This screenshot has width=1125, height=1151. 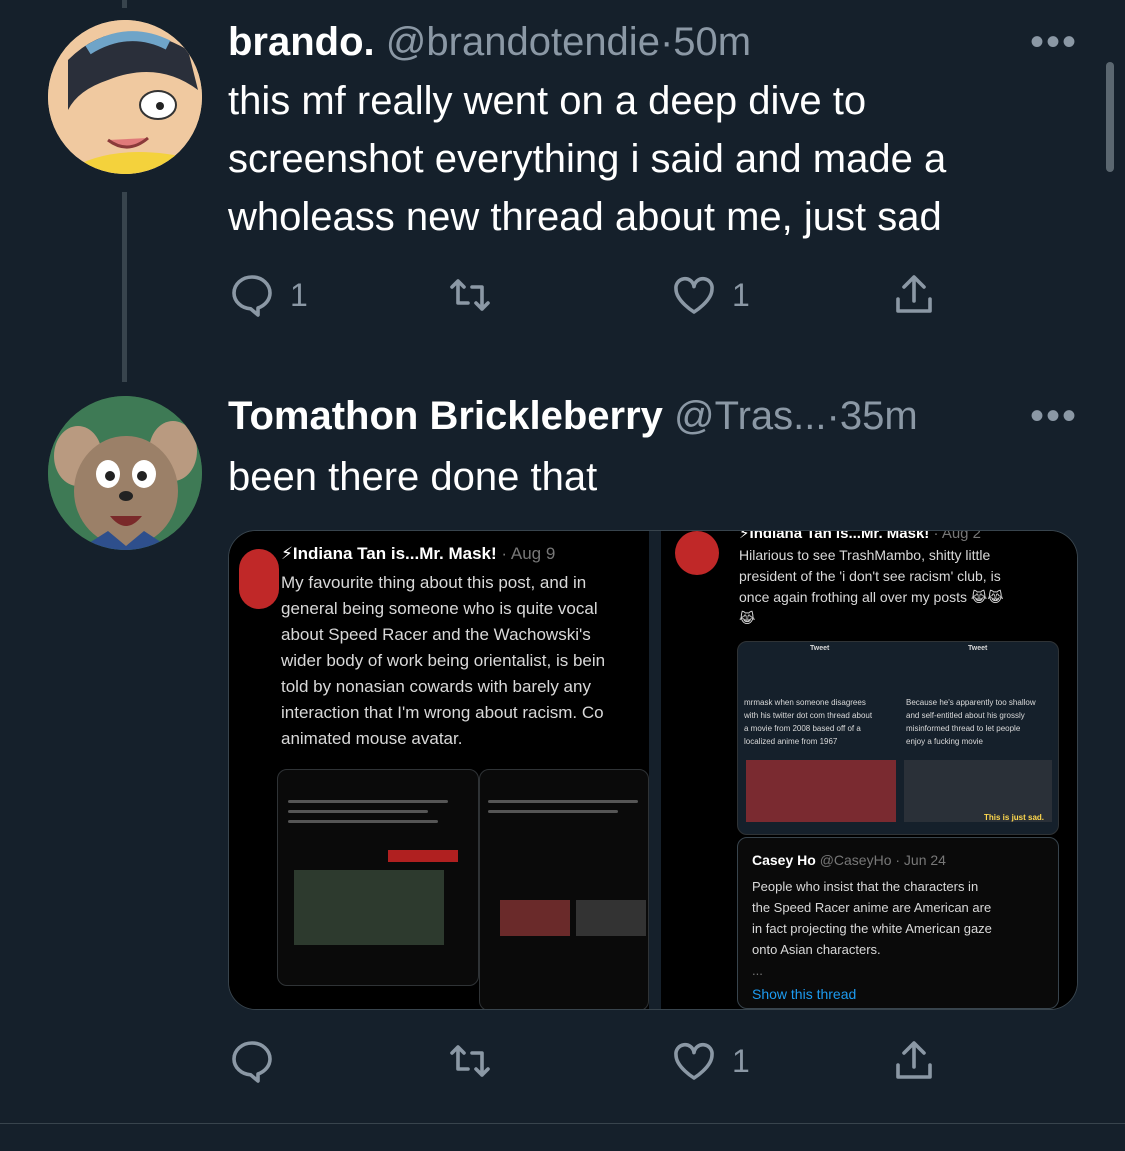 I want to click on timestamp: 35m, so click(x=879, y=416).